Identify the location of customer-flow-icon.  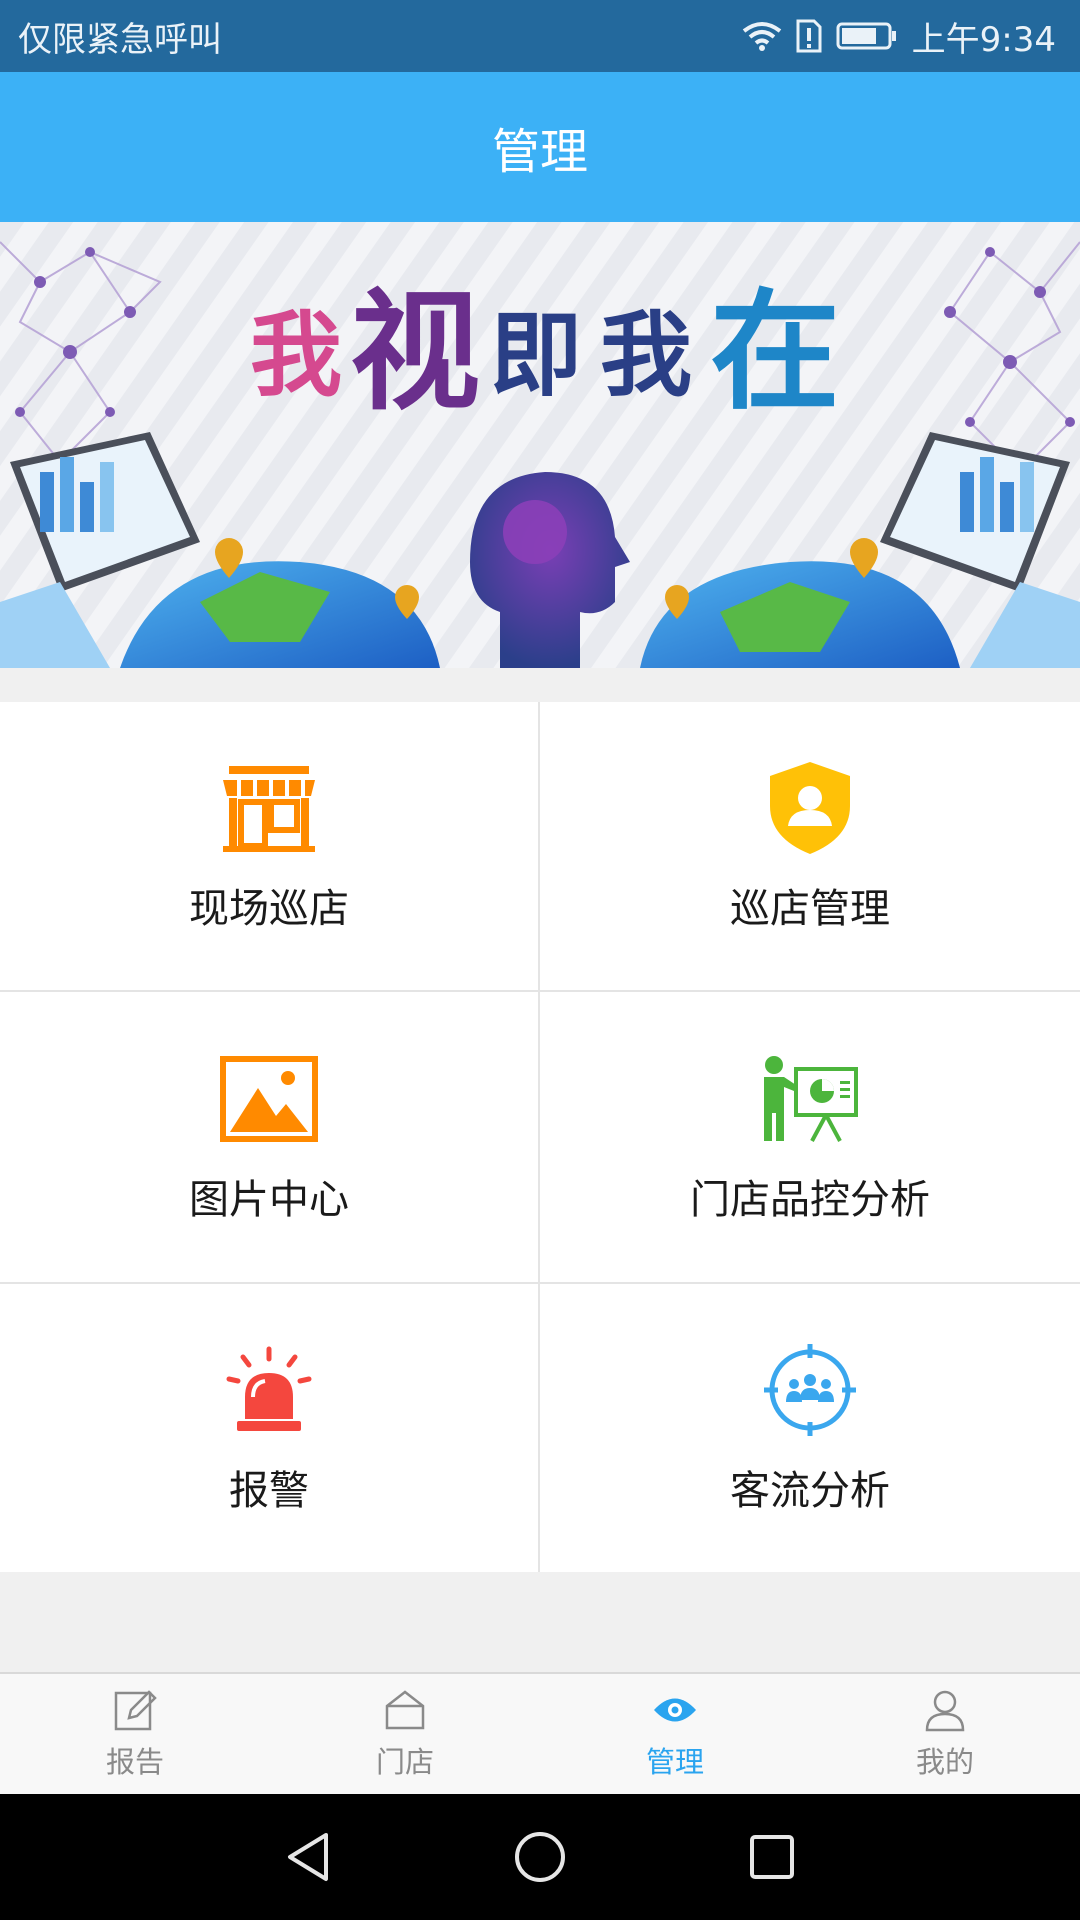
(810, 1390).